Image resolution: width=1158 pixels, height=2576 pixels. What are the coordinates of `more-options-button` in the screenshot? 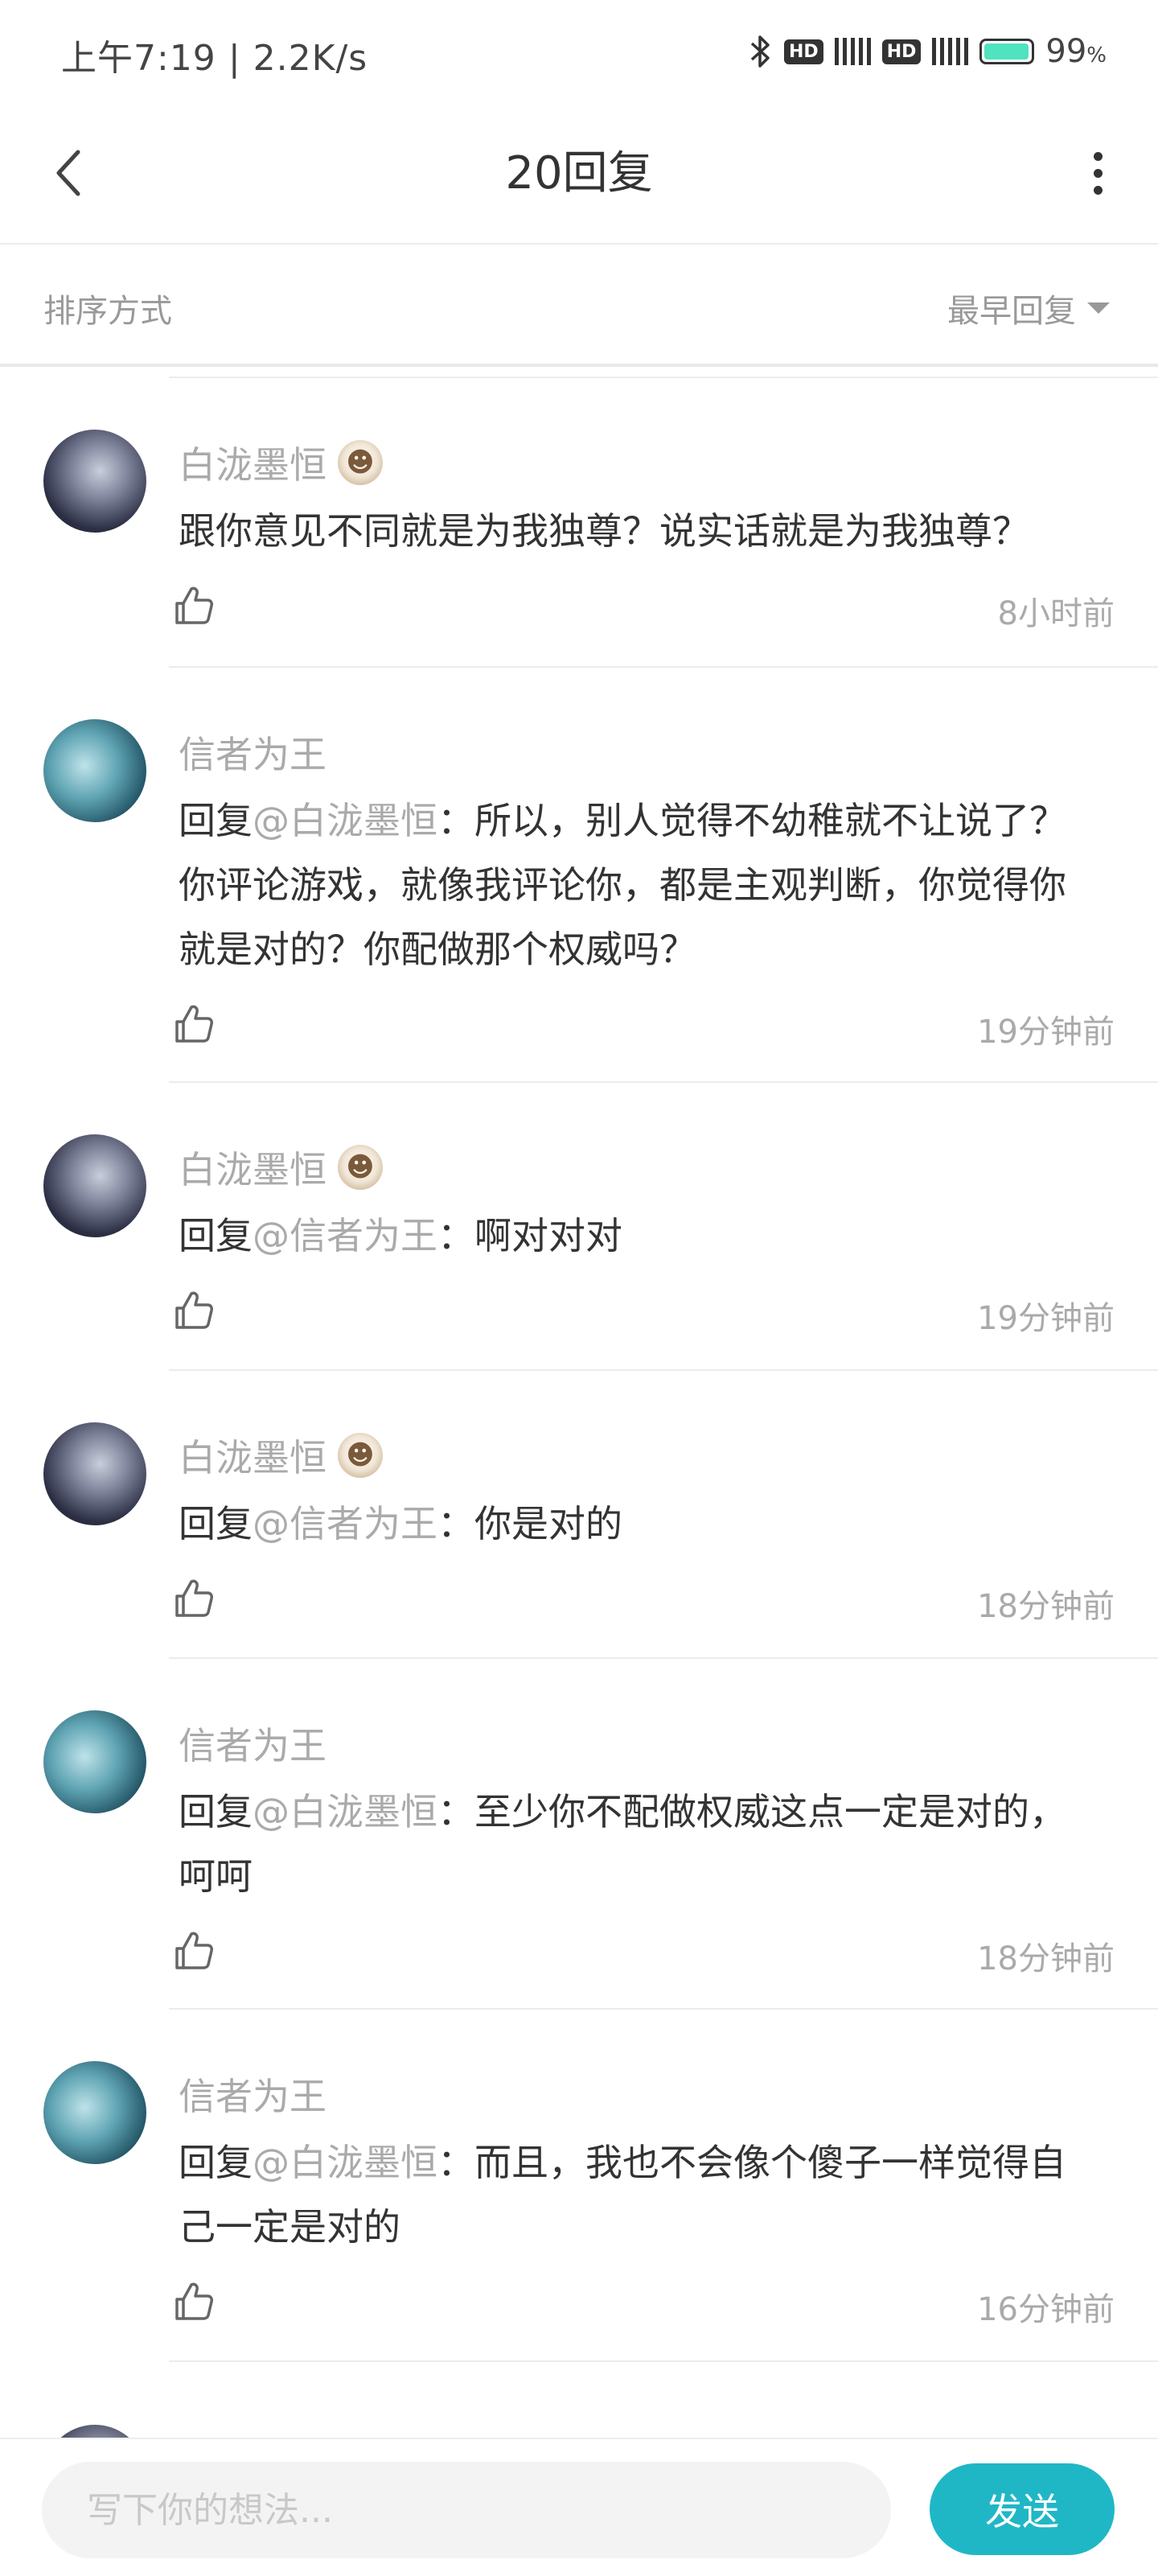 It's located at (1098, 173).